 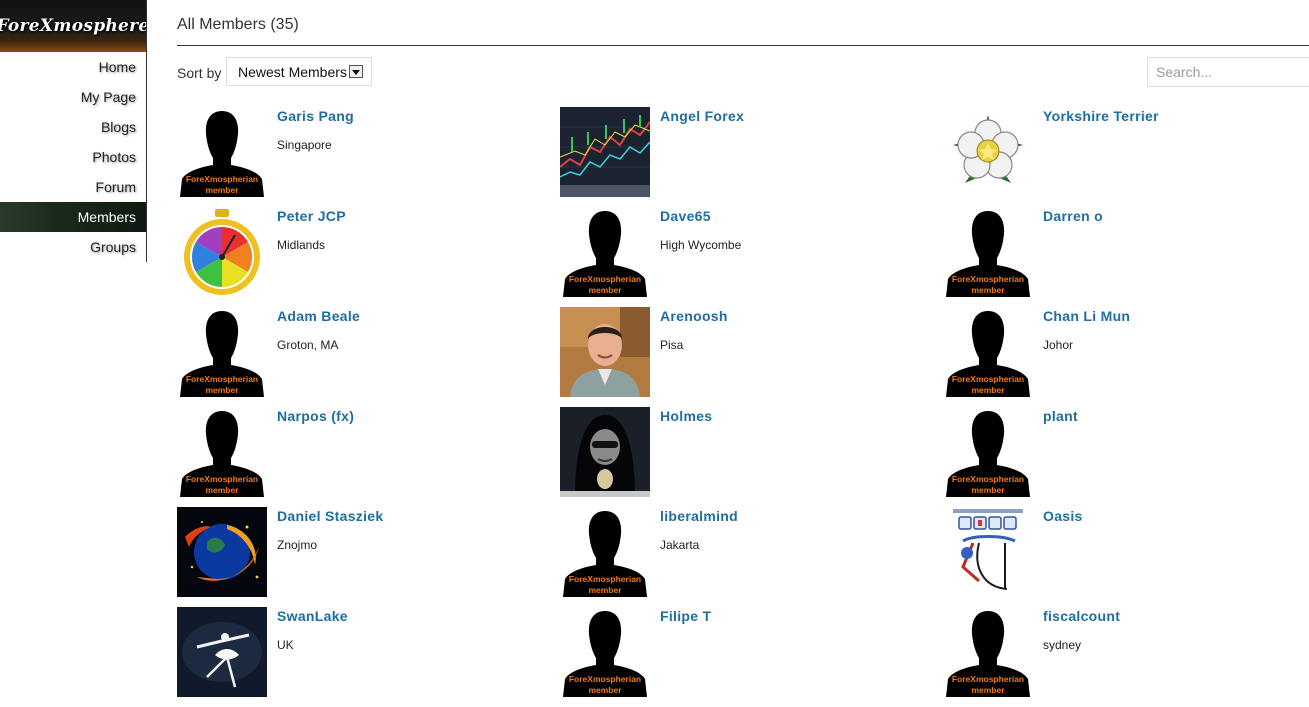 What do you see at coordinates (1228, 72) in the screenshot?
I see `search-input` at bounding box center [1228, 72].